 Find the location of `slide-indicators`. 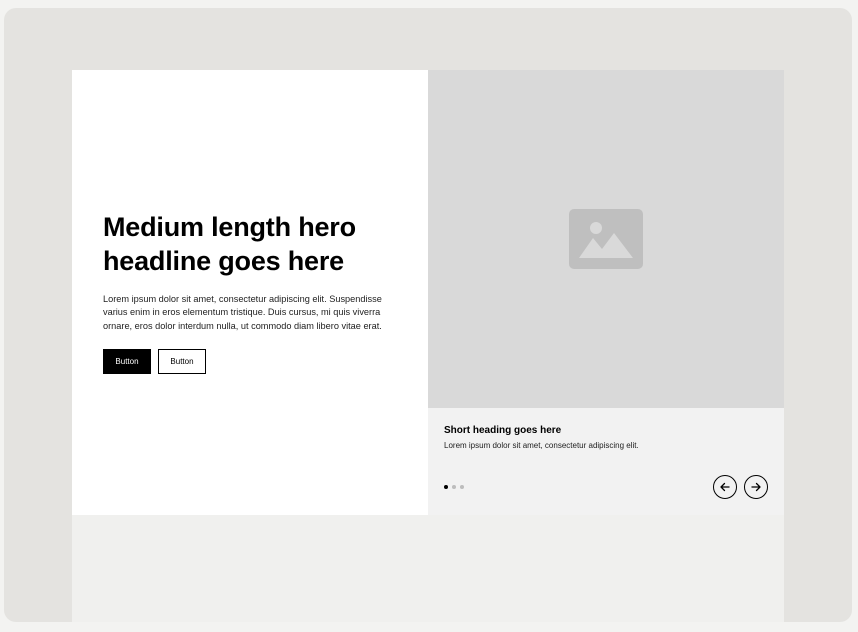

slide-indicators is located at coordinates (454, 487).